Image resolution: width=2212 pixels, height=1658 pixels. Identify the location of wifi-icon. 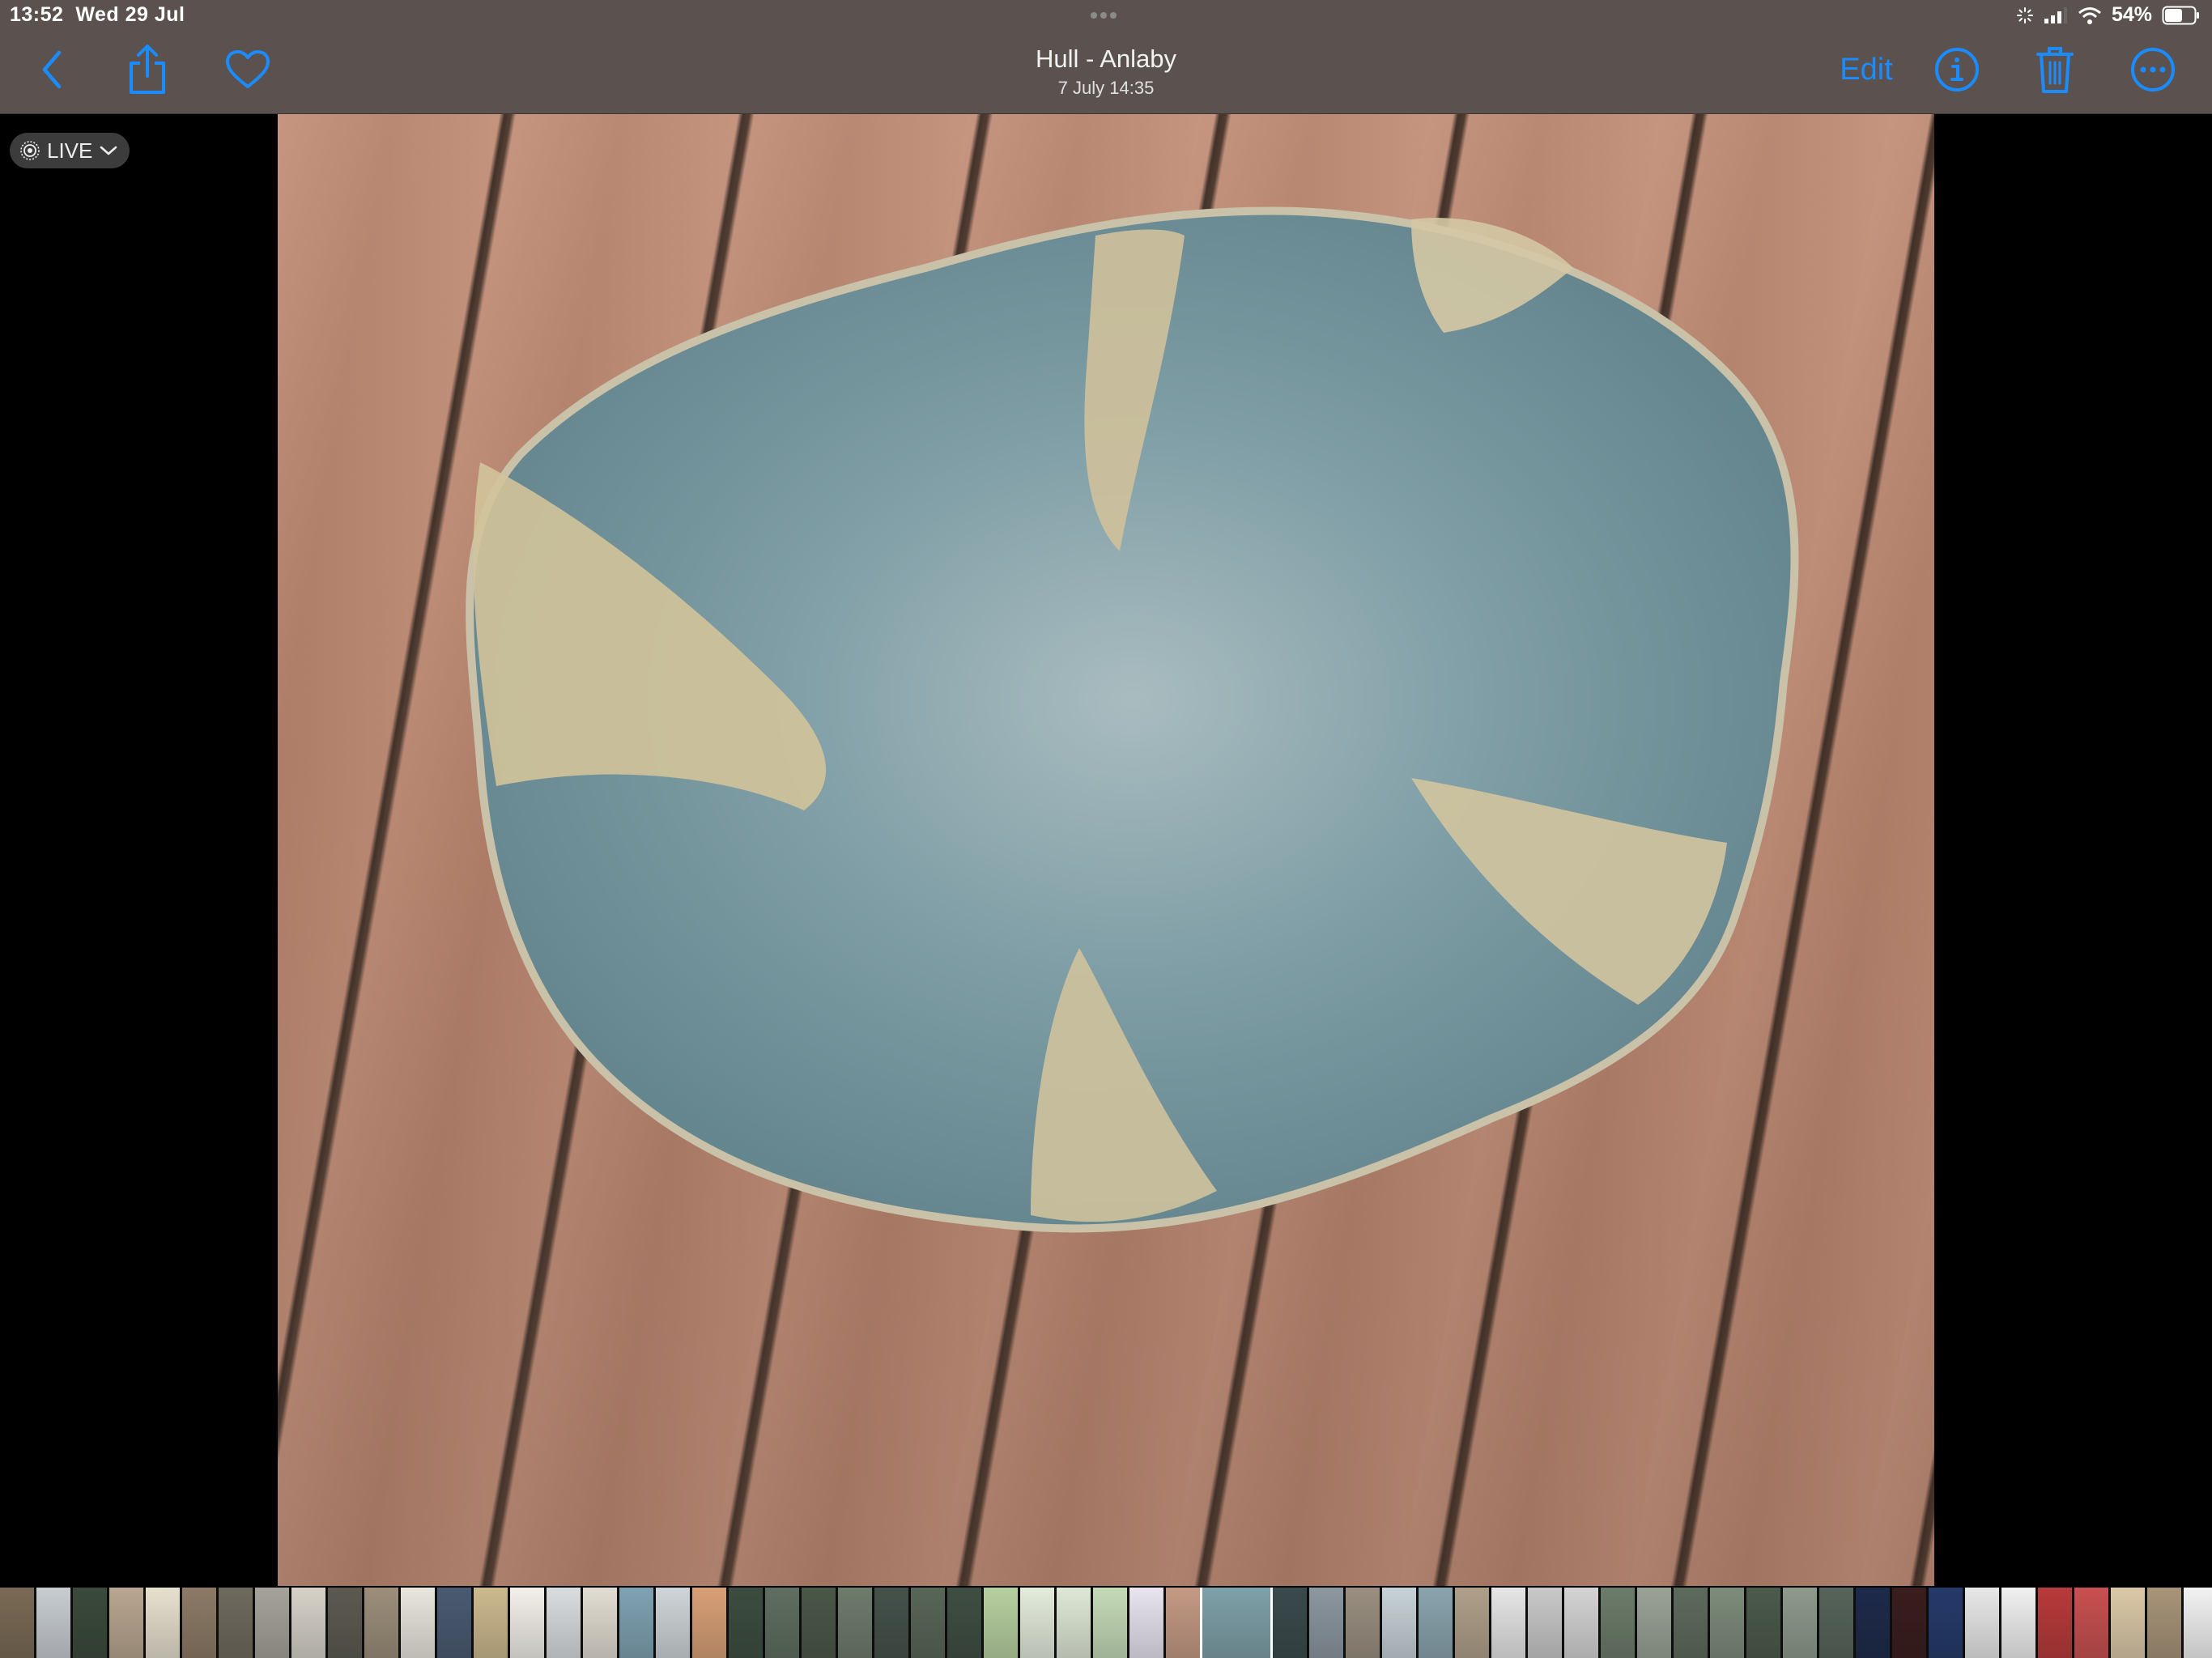
(2089, 15).